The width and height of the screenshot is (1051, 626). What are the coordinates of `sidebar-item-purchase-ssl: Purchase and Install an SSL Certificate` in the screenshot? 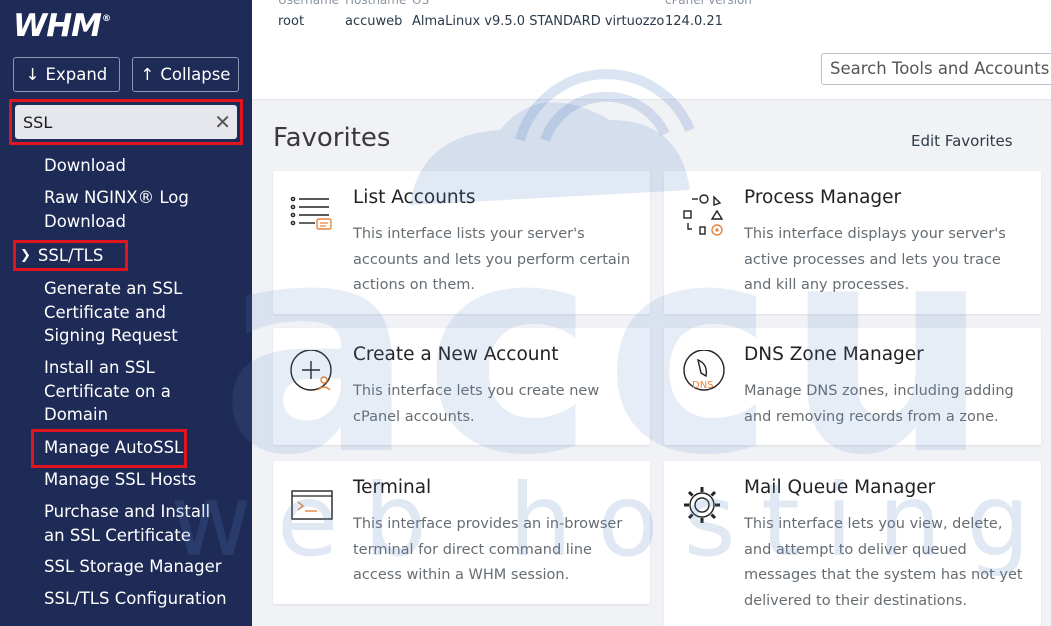 It's located at (129, 523).